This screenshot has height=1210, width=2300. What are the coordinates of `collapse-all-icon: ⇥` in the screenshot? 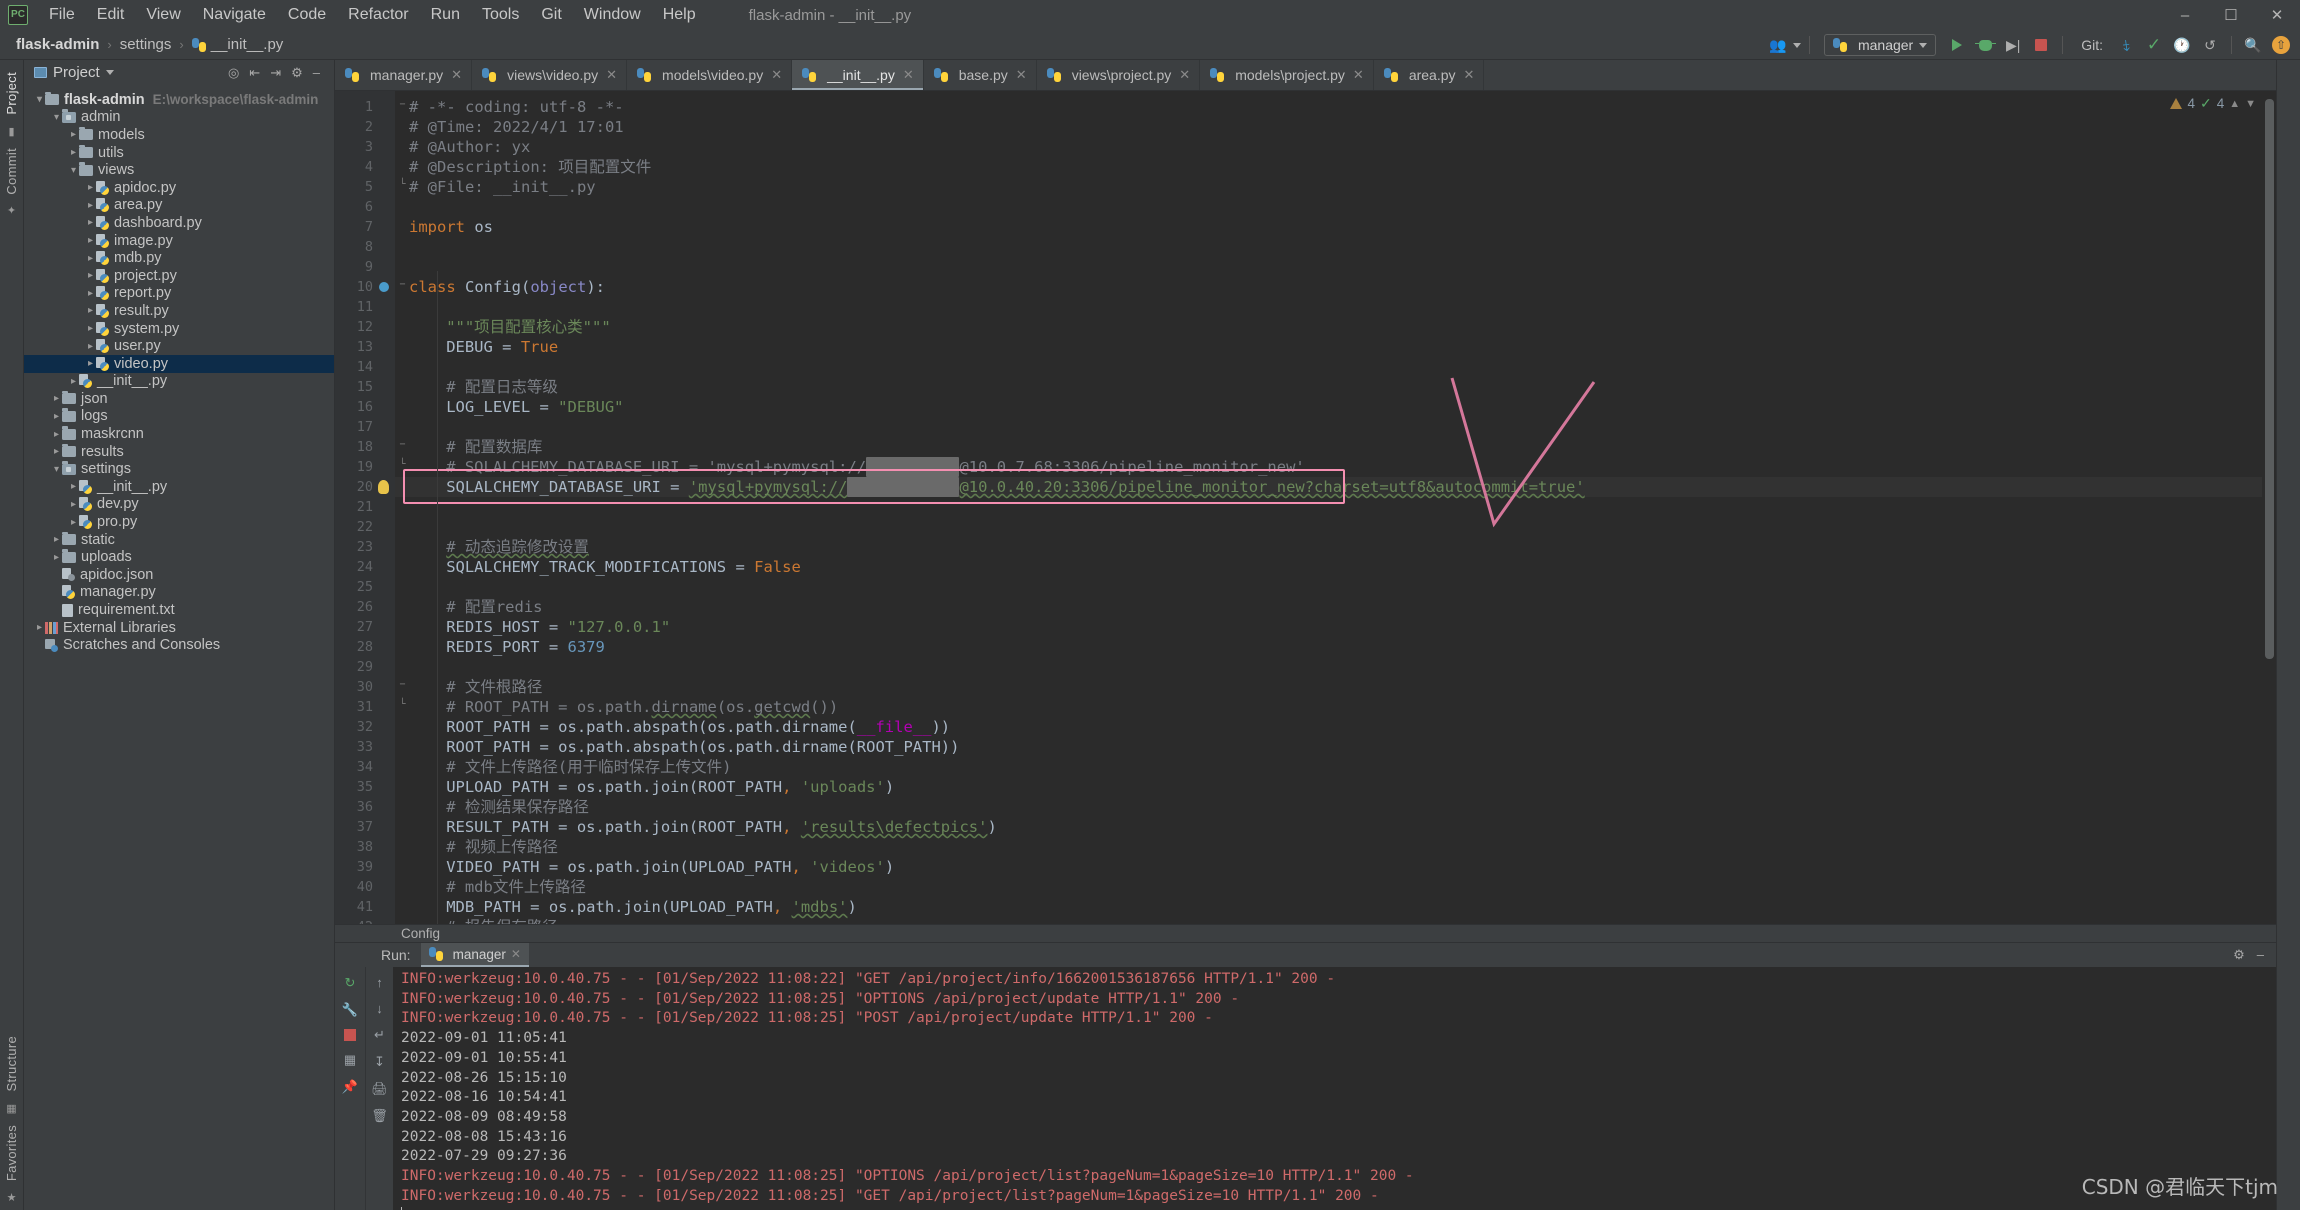 It's located at (275, 73).